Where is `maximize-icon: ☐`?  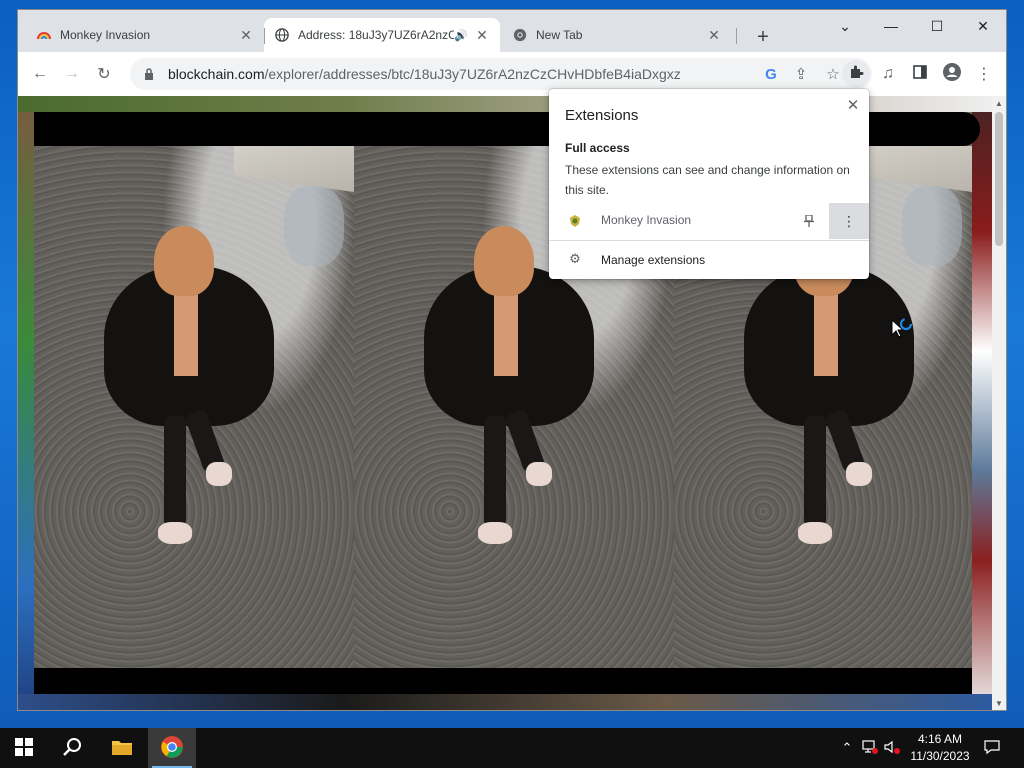
maximize-icon: ☐ is located at coordinates (937, 25).